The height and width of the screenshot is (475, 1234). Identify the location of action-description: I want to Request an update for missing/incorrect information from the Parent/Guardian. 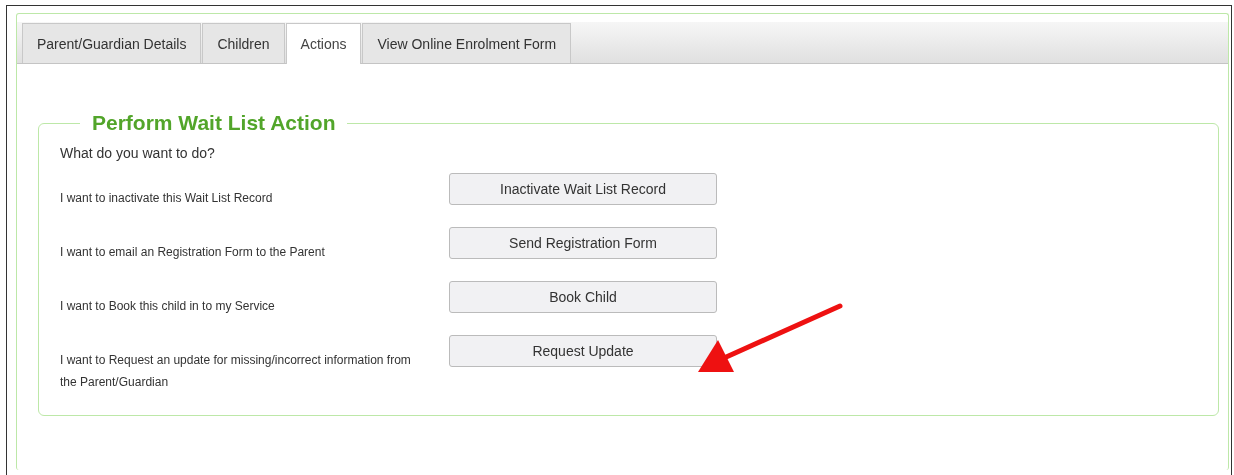
(236, 371).